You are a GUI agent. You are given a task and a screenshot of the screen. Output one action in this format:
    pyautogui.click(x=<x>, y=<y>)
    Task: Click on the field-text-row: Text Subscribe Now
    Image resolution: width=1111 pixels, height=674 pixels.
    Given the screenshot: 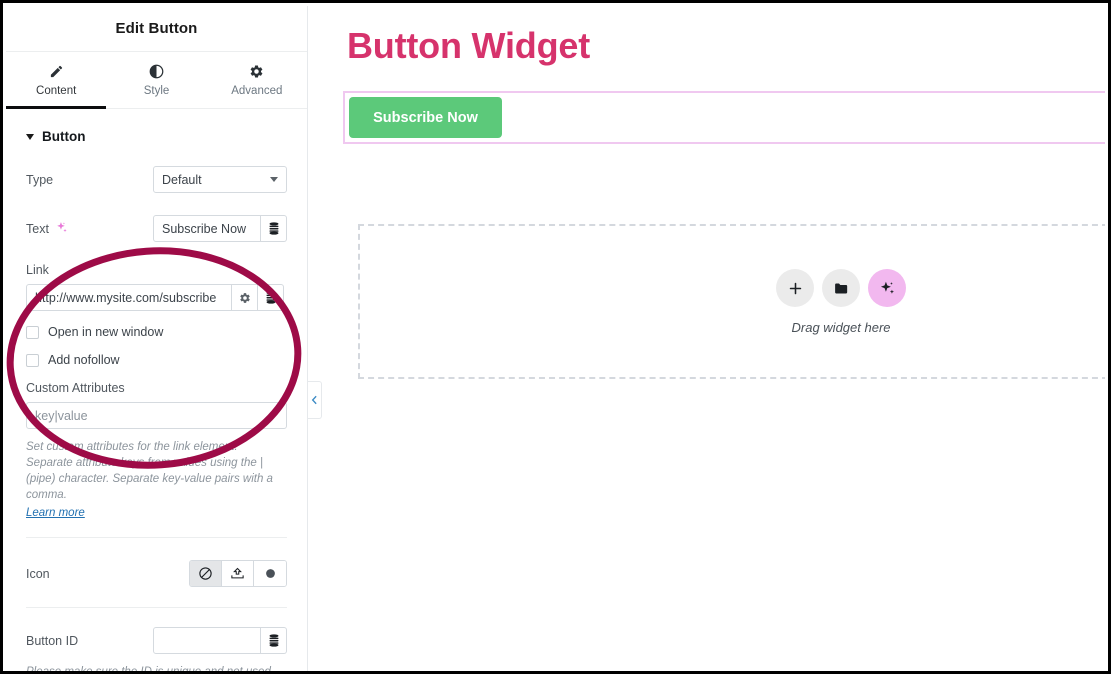 What is the action you would take?
    pyautogui.click(x=156, y=228)
    